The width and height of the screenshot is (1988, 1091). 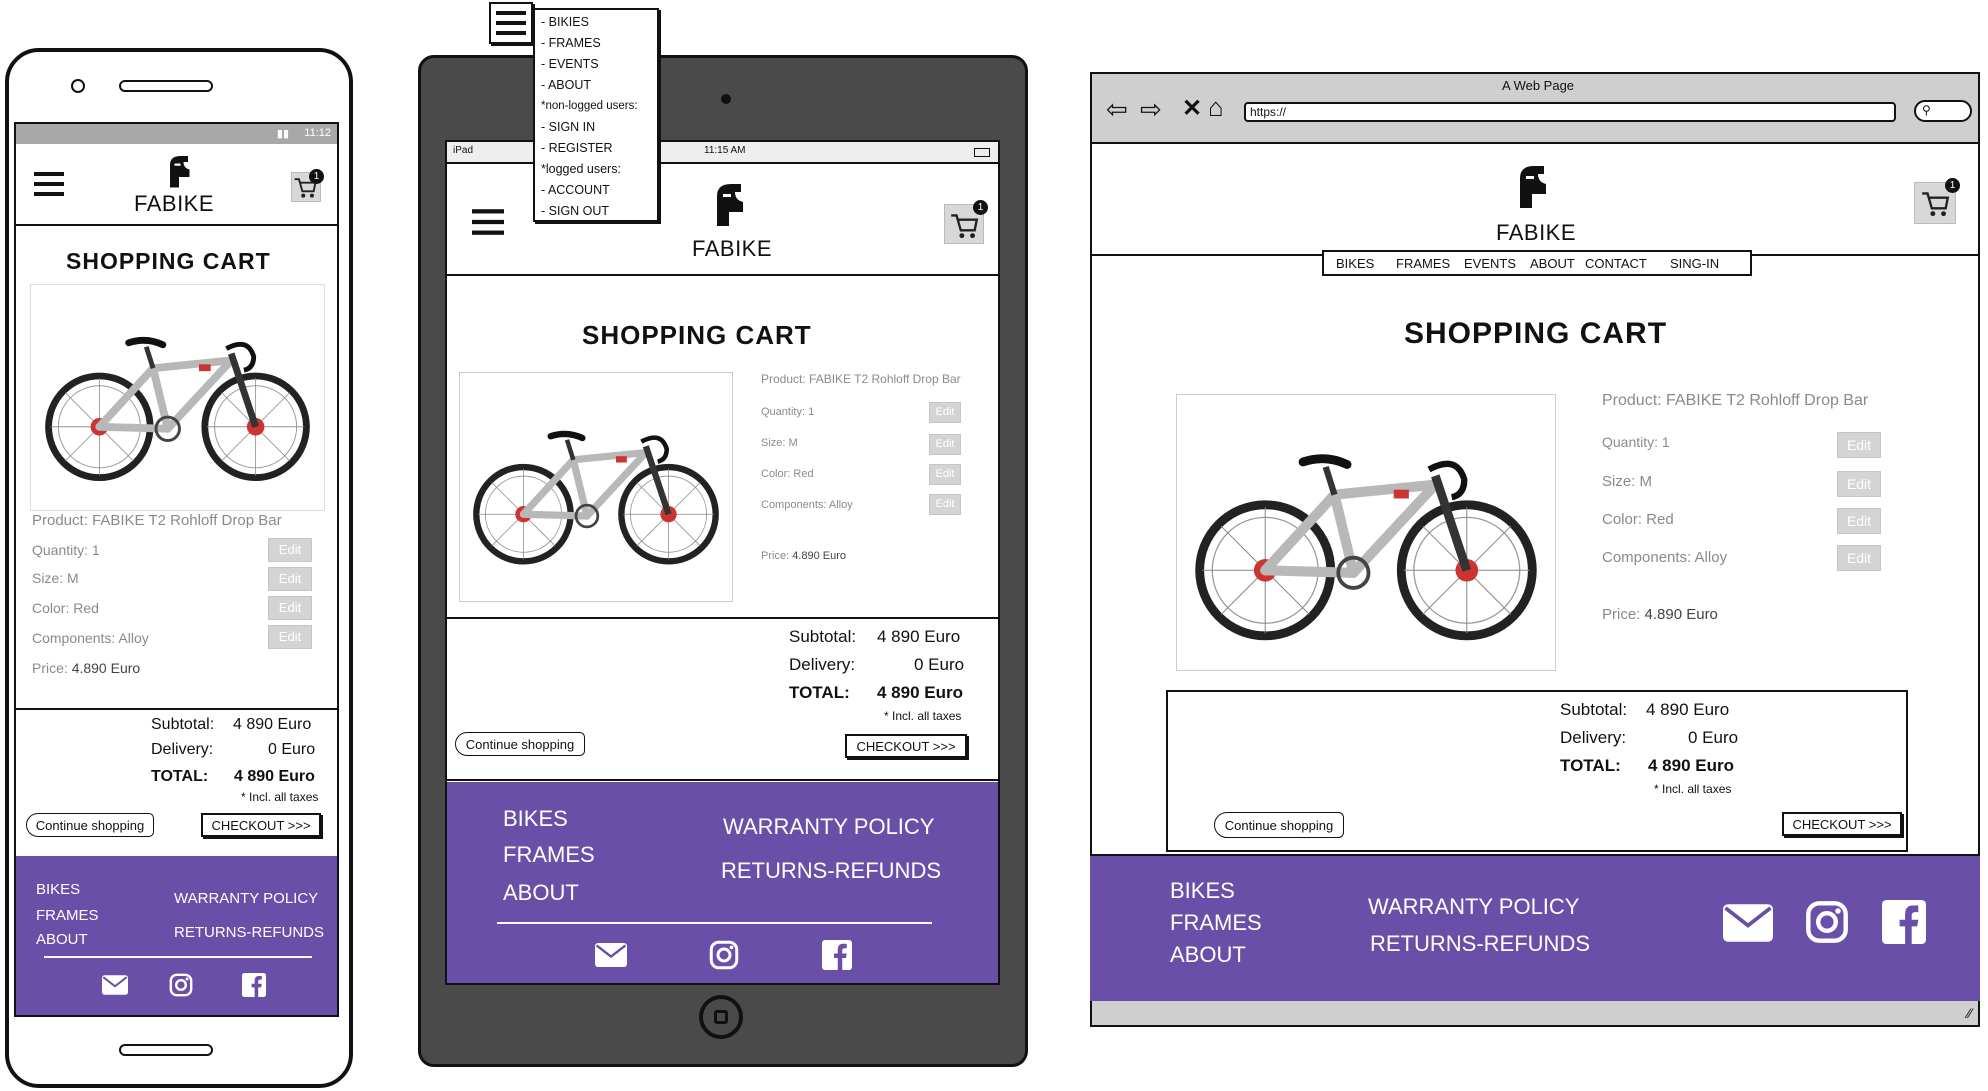 I want to click on resize-handle-icon: ⁄⁄, so click(x=1969, y=1013).